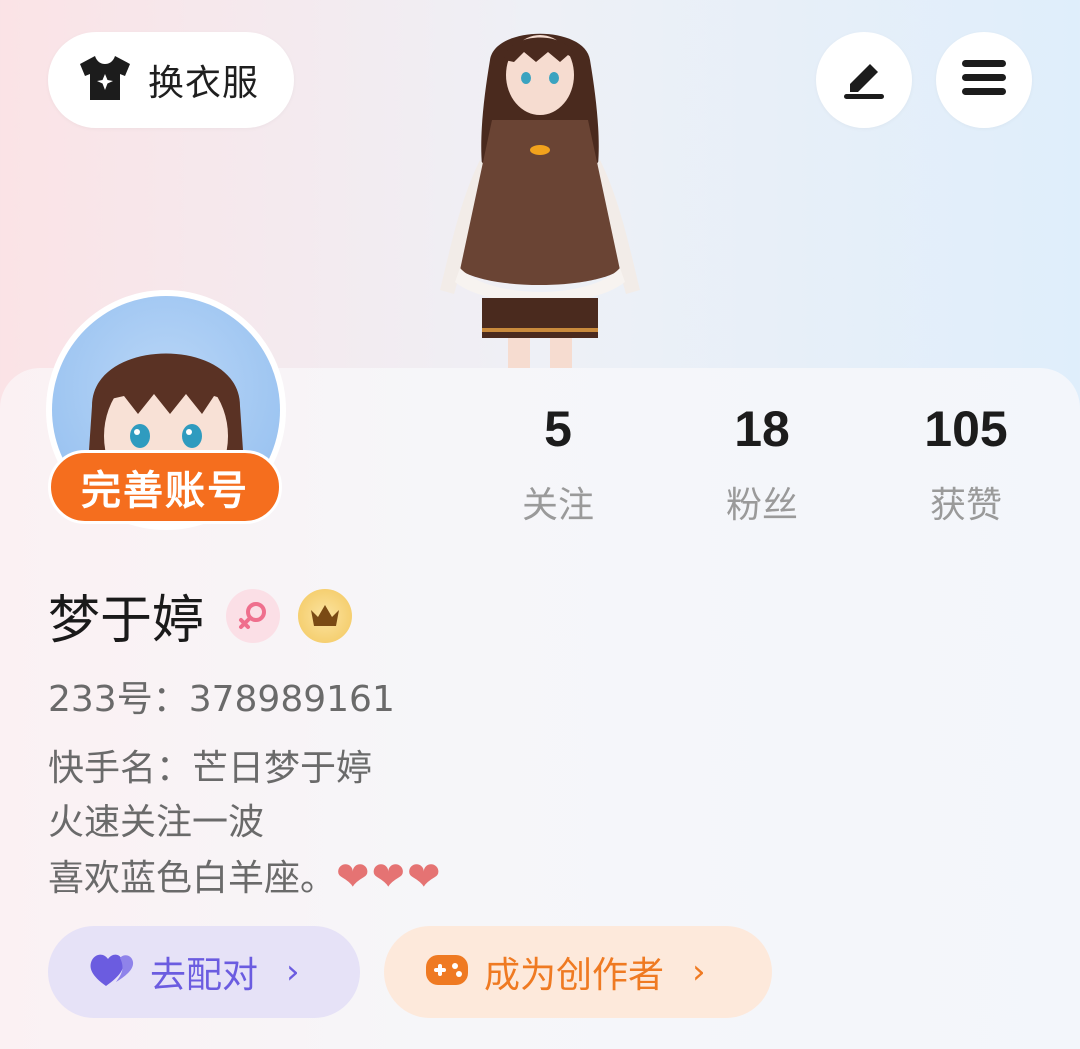  I want to click on gamepad-icon, so click(447, 972).